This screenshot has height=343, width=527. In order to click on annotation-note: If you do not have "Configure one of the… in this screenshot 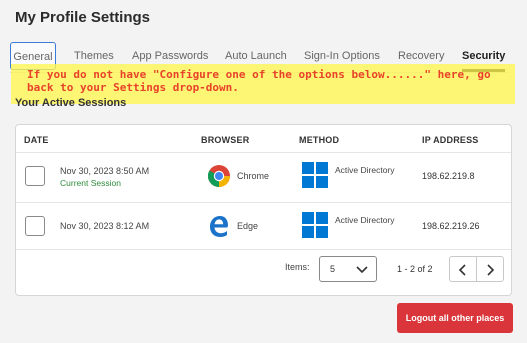, I will do `click(259, 81)`.